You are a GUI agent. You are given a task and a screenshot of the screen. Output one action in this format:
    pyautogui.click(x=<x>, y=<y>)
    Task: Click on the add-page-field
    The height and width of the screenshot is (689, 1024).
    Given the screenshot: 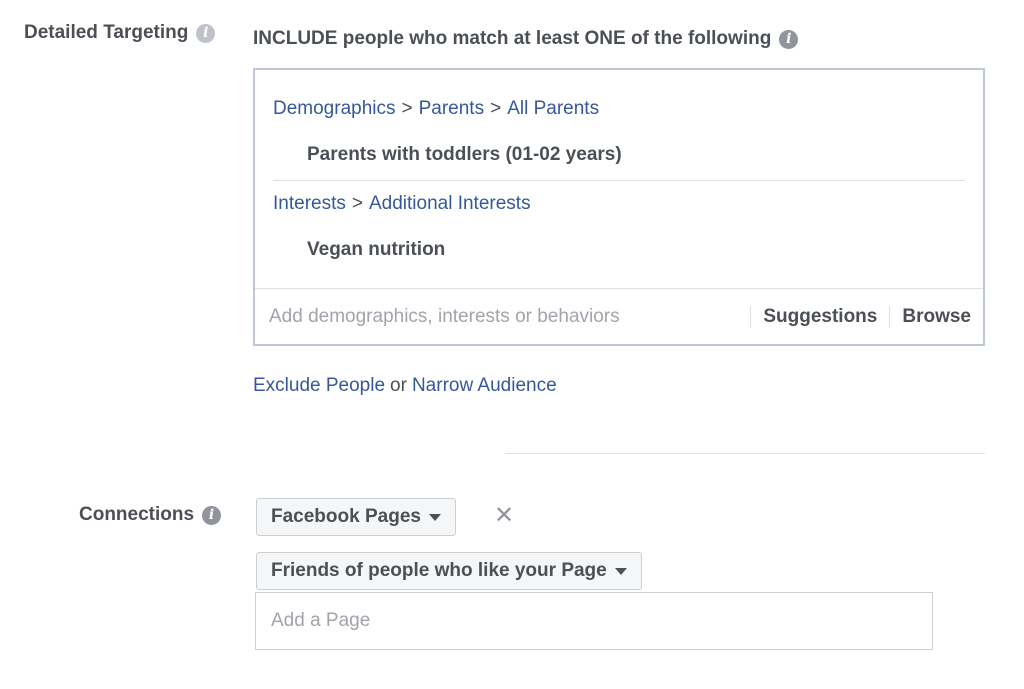 What is the action you would take?
    pyautogui.click(x=594, y=621)
    